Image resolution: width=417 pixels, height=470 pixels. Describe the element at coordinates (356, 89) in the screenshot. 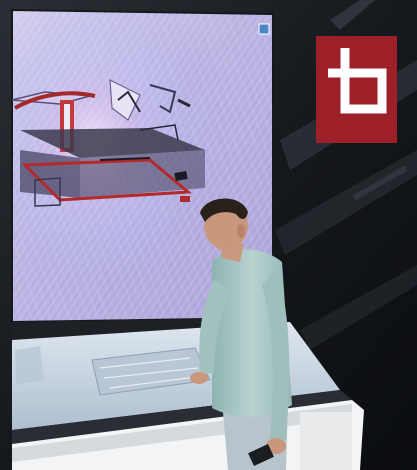

I see `bracket-logo-icon` at that location.